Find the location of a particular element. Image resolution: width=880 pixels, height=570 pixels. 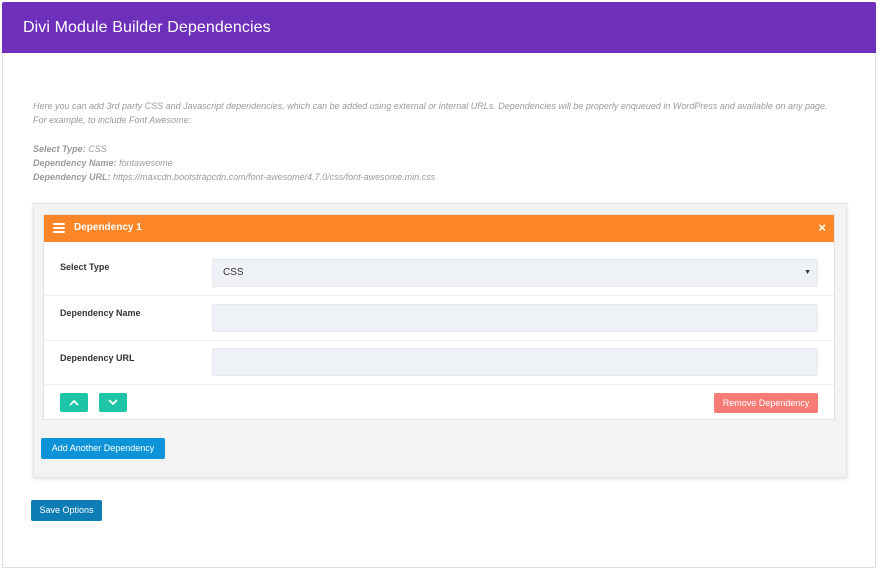

add-dependency-button: Add Another Dependency is located at coordinates (103, 448).